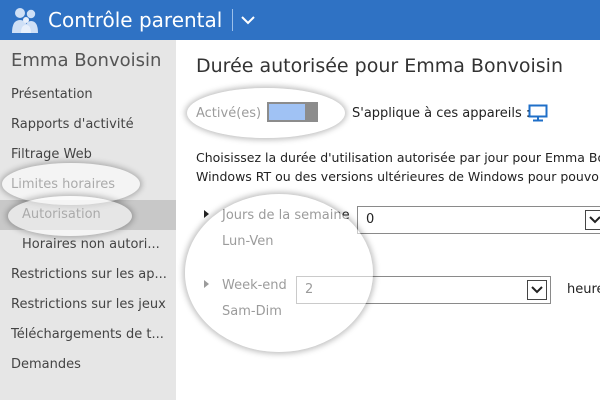  Describe the element at coordinates (206, 214) in the screenshot. I see `expand-weekdays-icon` at that location.